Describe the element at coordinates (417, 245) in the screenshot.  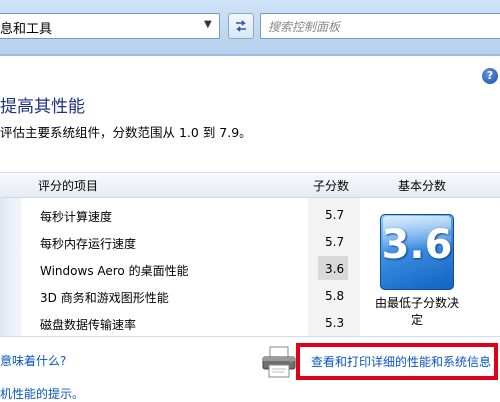
I see `base-score-value: 3.6` at that location.